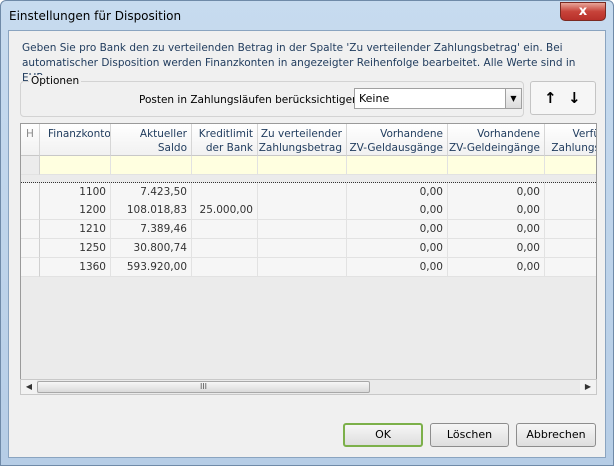  I want to click on column-header-label: ZV-Geldeingänge, so click(494, 148).